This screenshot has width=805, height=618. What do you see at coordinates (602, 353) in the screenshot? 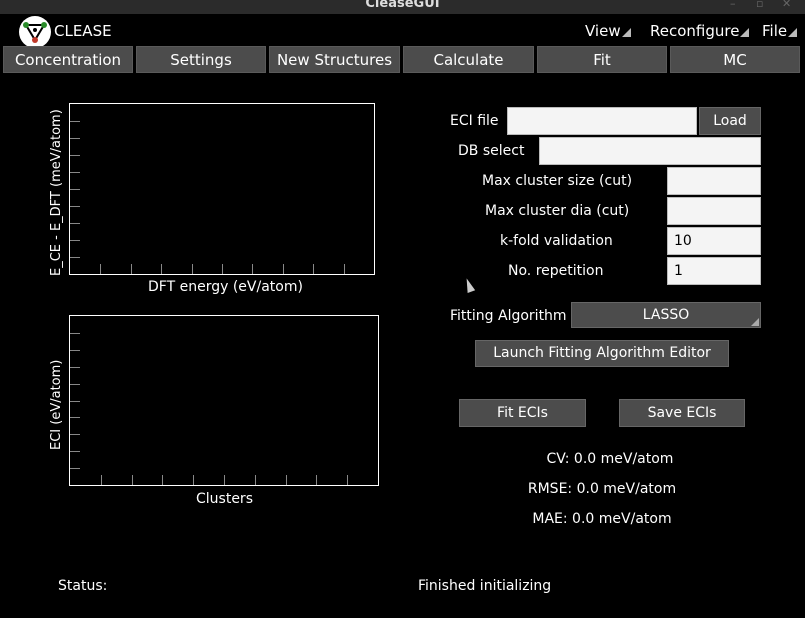
I see `launch-fitting-editor-button: Launch Fitting Algorithm Editor` at bounding box center [602, 353].